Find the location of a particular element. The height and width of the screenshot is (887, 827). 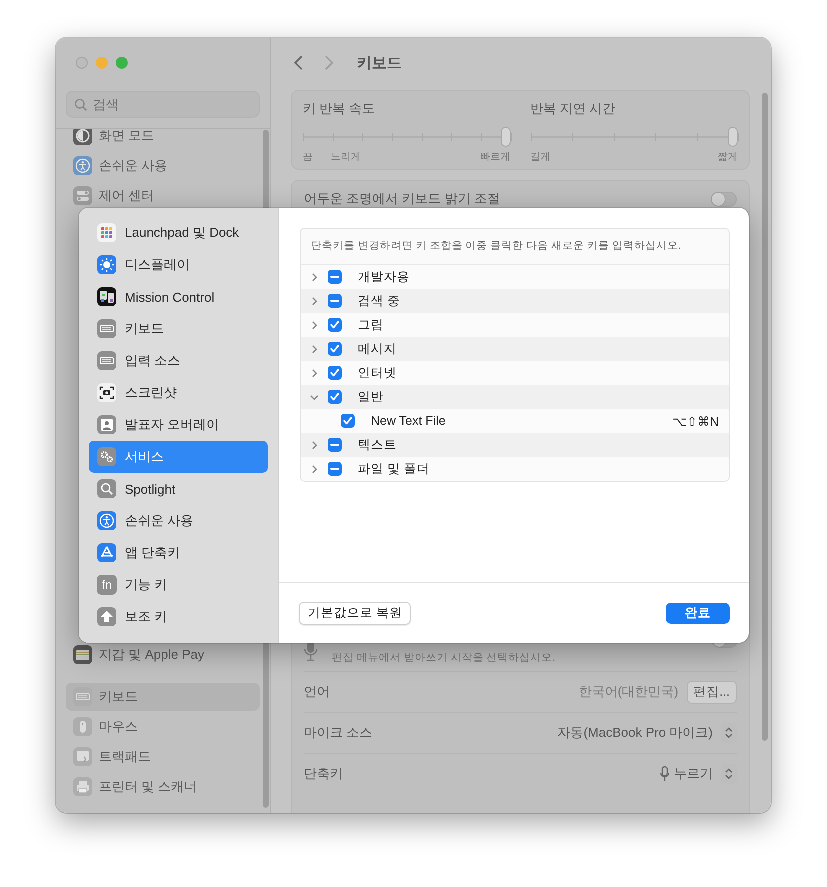

sidebar-item: fn 기능 키 is located at coordinates (178, 585).